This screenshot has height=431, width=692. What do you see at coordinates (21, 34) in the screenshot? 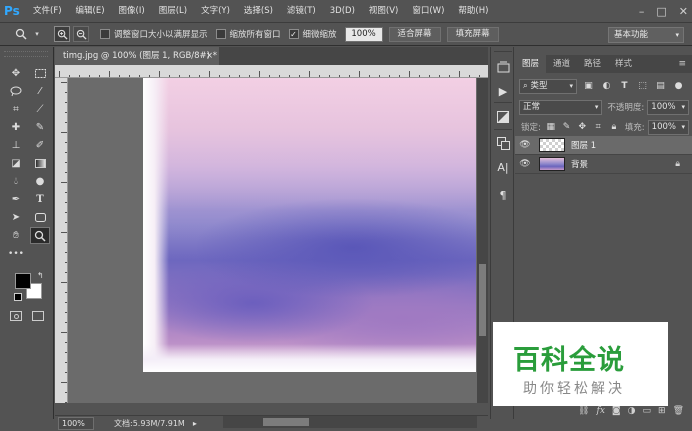
I see `zoom-tool-preset-icon` at bounding box center [21, 34].